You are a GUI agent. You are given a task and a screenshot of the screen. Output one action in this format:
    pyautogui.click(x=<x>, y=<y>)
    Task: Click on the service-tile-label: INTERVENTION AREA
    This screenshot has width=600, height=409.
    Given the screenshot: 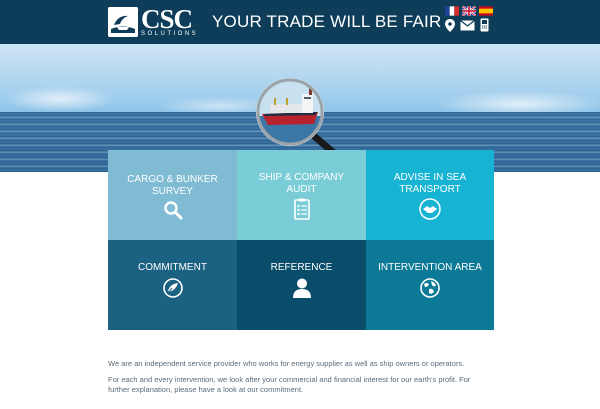 What is the action you would take?
    pyautogui.click(x=430, y=267)
    